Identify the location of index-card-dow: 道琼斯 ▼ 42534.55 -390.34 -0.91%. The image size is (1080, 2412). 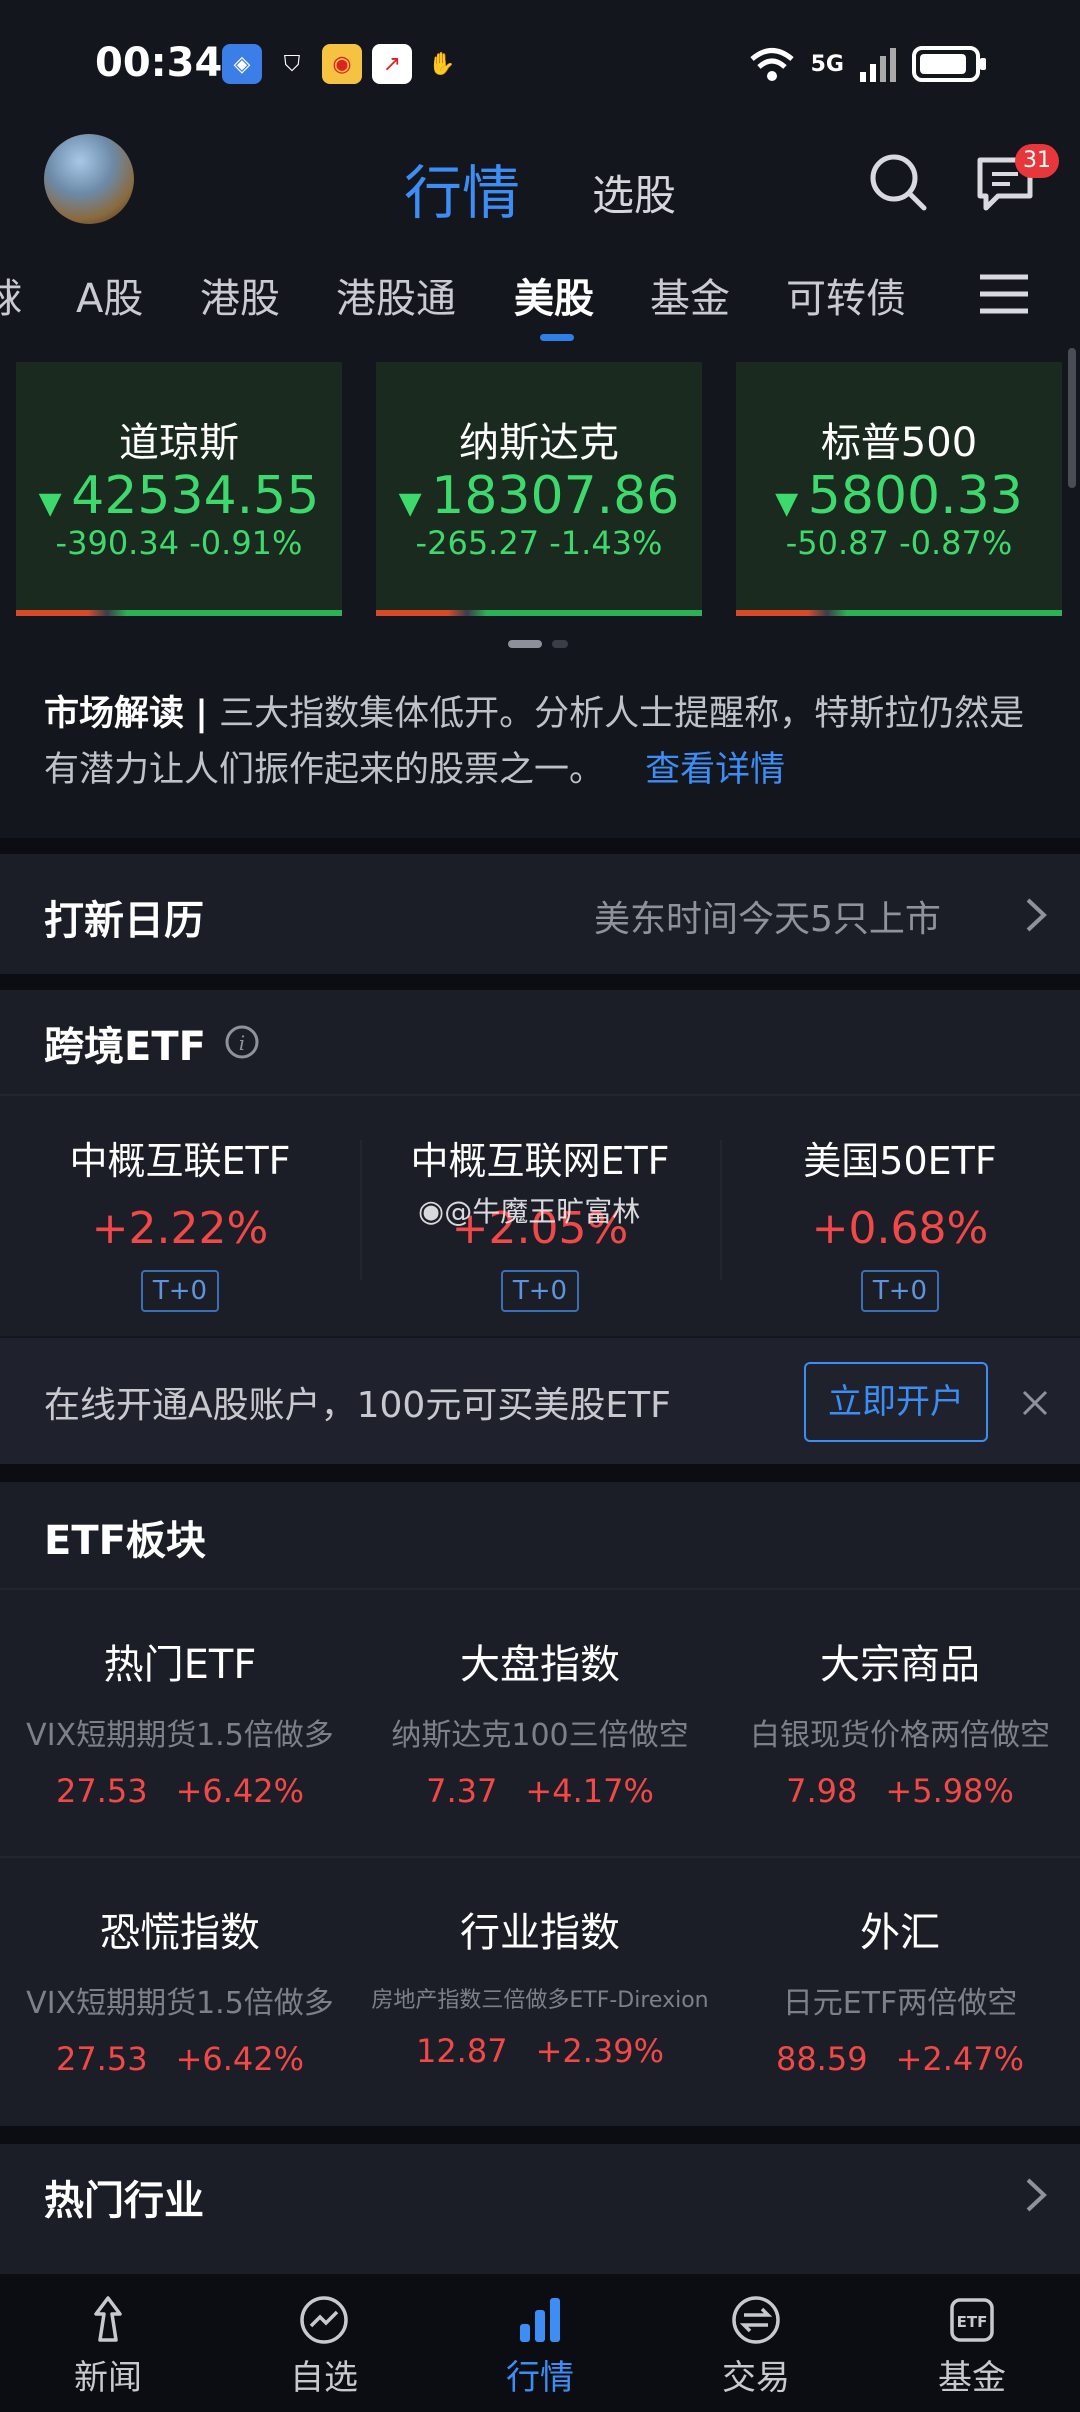
(179, 489).